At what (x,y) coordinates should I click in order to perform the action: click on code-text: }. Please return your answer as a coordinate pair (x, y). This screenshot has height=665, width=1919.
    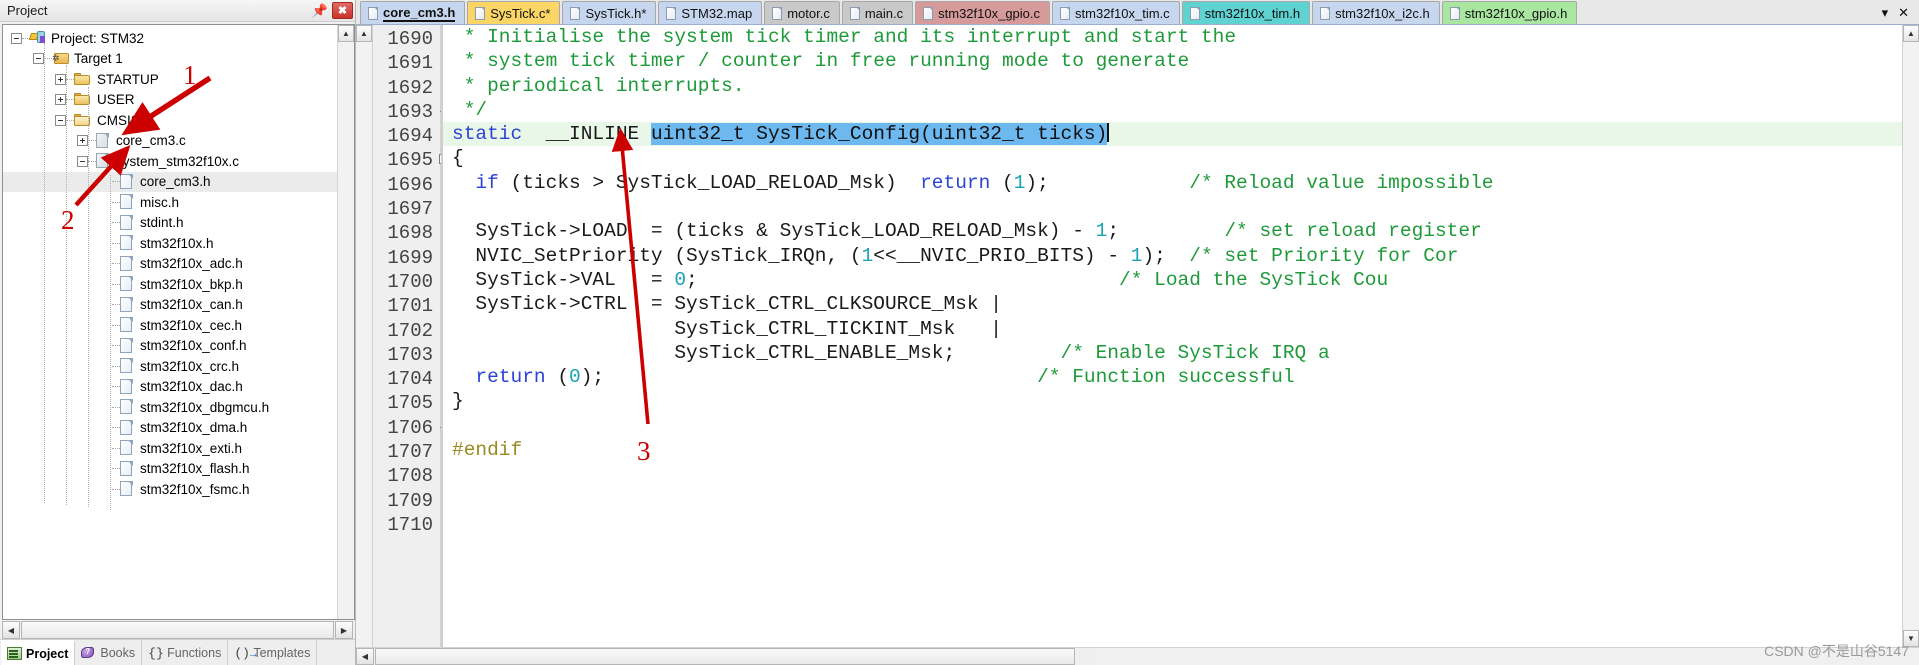
    Looking at the image, I should click on (458, 401).